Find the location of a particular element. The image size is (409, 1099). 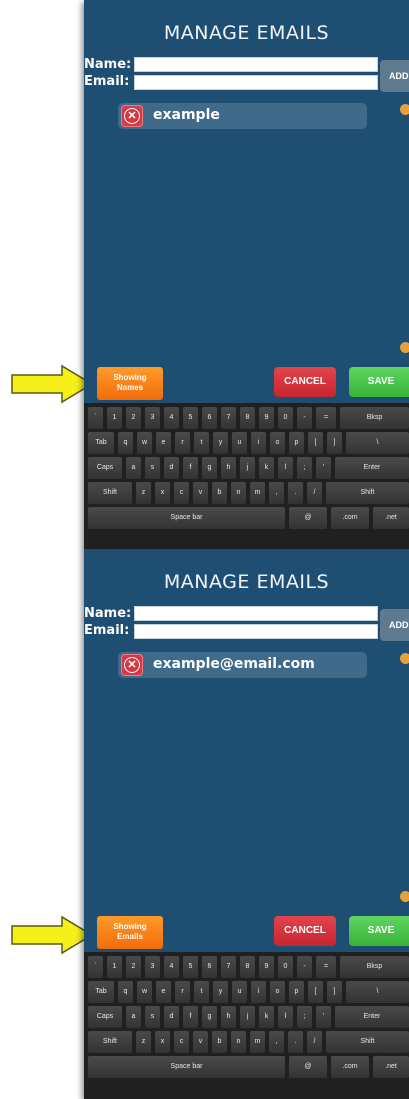

key: .net is located at coordinates (391, 518).